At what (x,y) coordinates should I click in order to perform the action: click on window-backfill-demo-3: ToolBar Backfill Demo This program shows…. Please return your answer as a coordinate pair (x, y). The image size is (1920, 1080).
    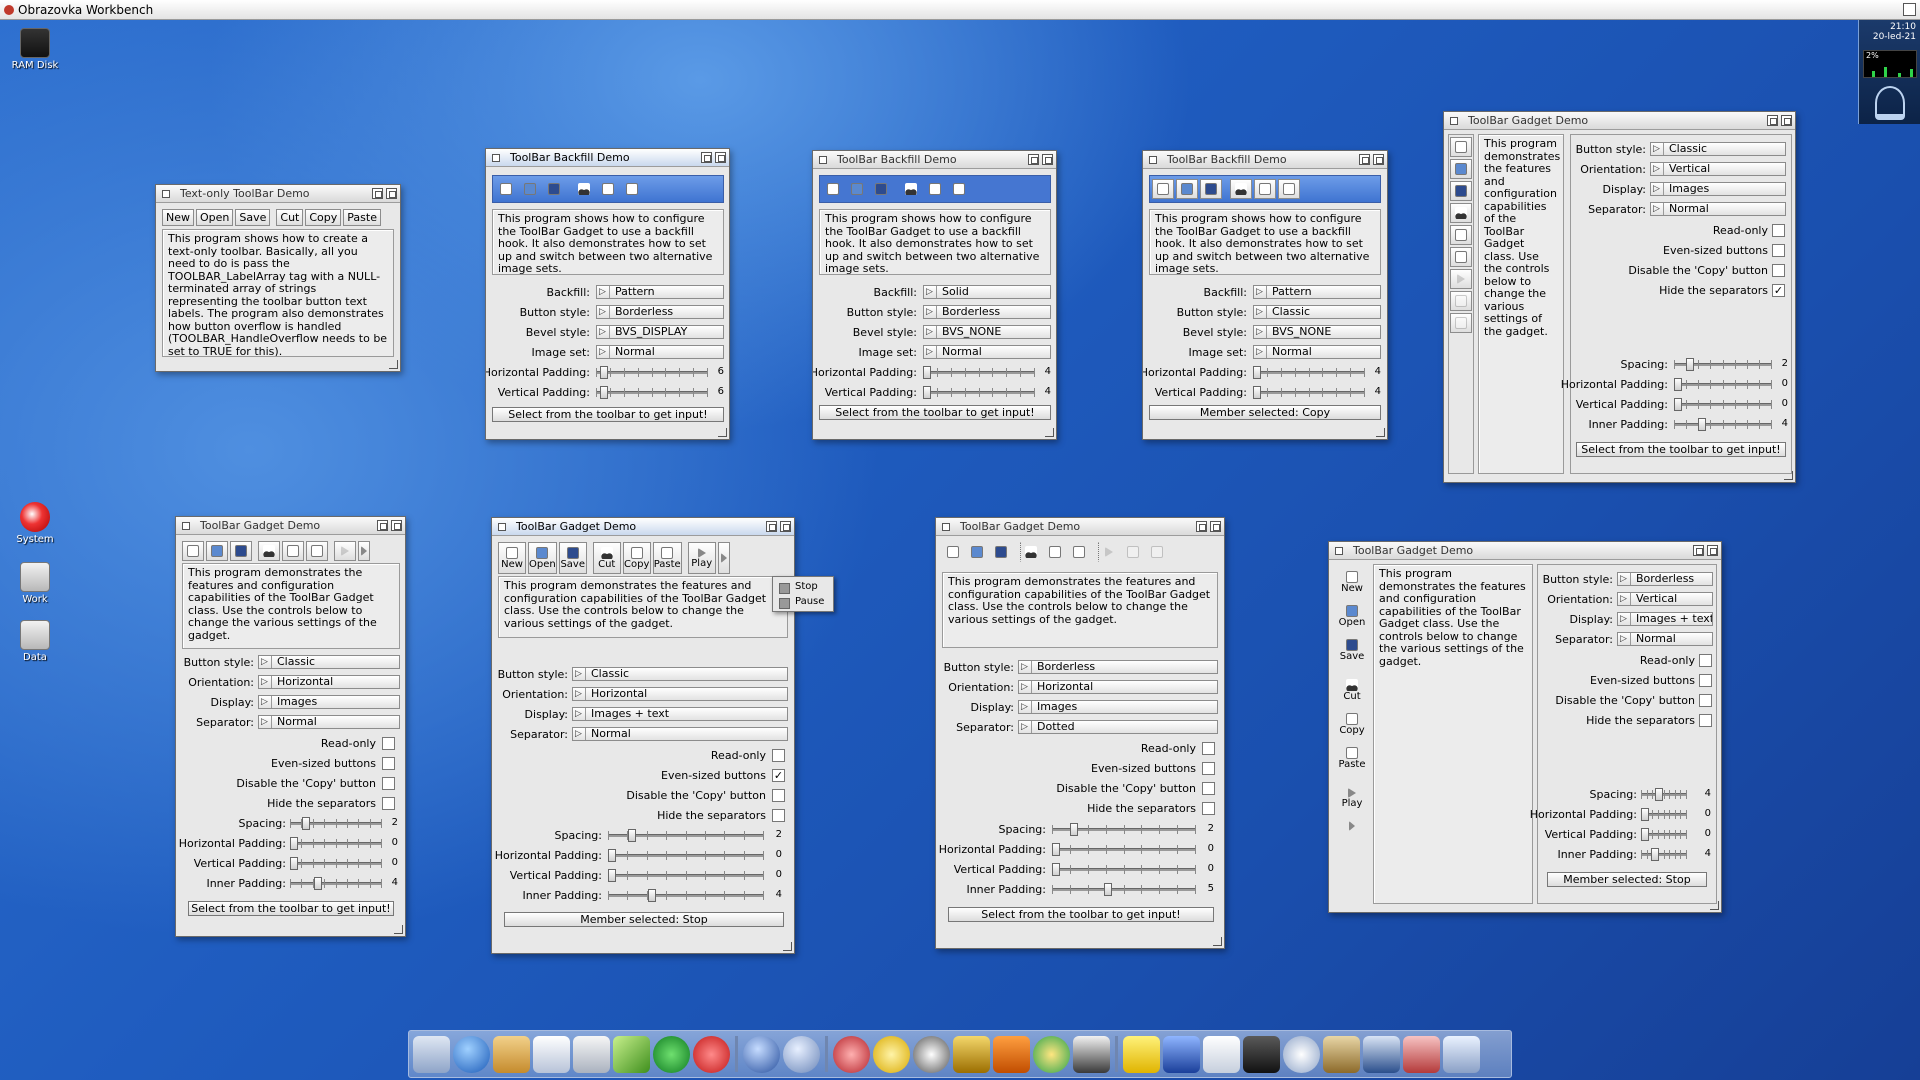
    Looking at the image, I should click on (1265, 295).